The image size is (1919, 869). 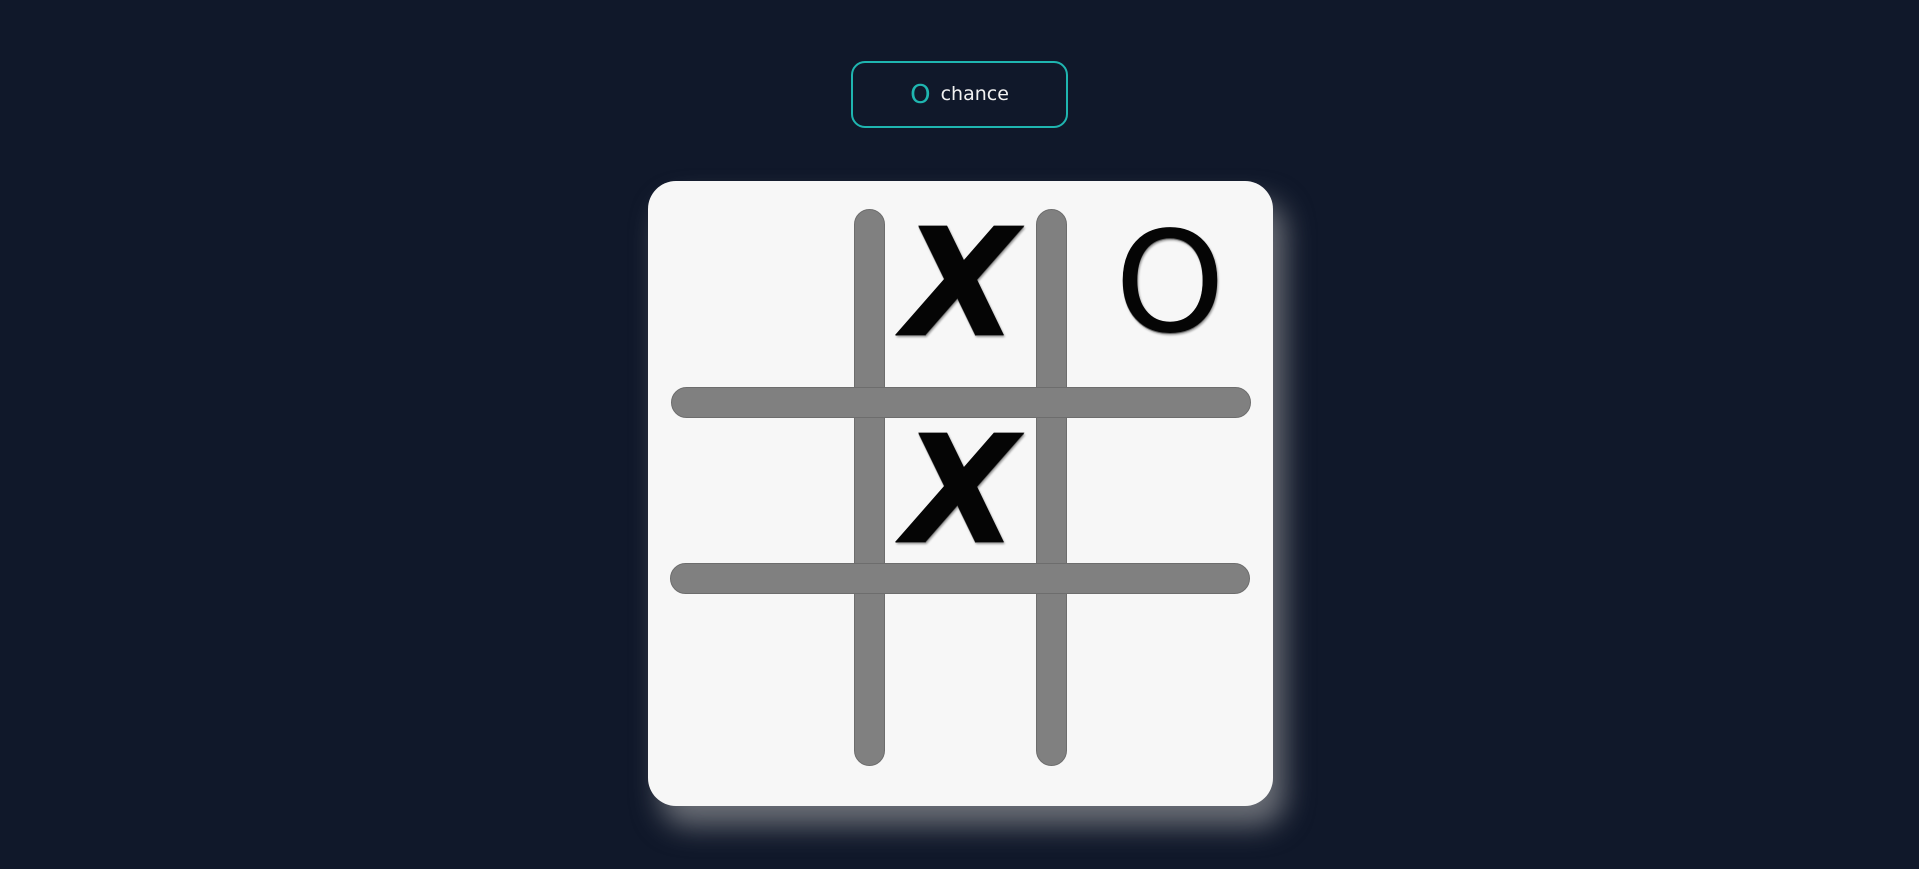 I want to click on board-cell-2: X, so click(x=960, y=284).